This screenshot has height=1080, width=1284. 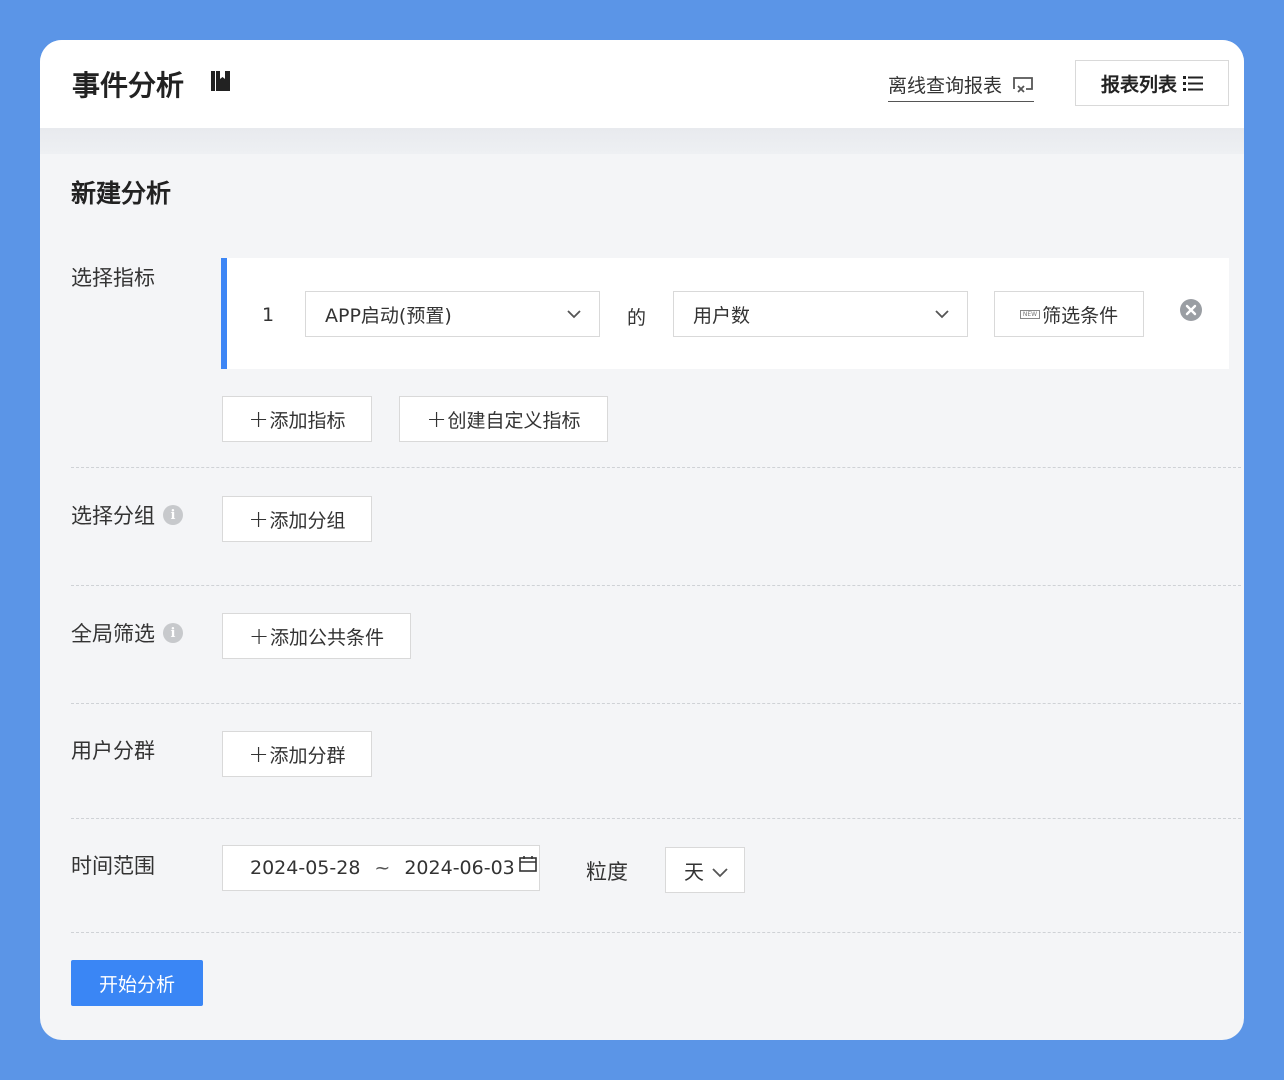 I want to click on metrics-label-text: 选择指标, so click(x=113, y=278).